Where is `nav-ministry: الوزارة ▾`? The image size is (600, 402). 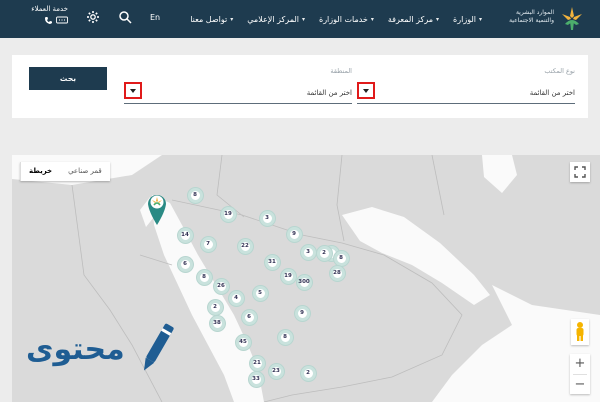
nav-ministry: الوزارة ▾ is located at coordinates (467, 19).